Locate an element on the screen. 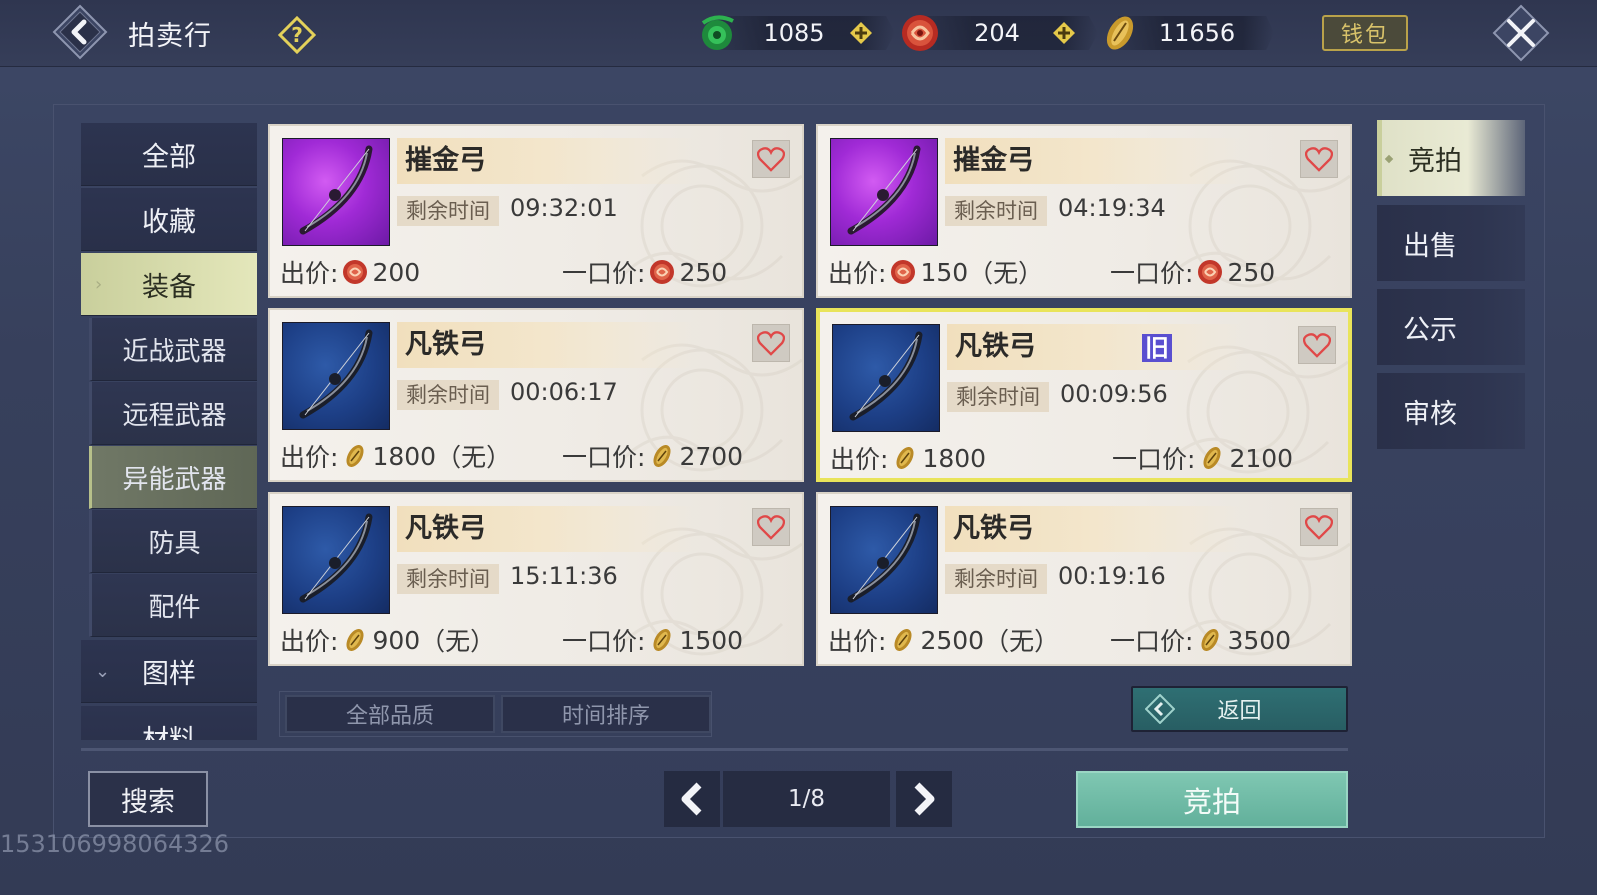 The height and width of the screenshot is (895, 1597). bid-price: 出价: 2500 （无） is located at coordinates (943, 640).